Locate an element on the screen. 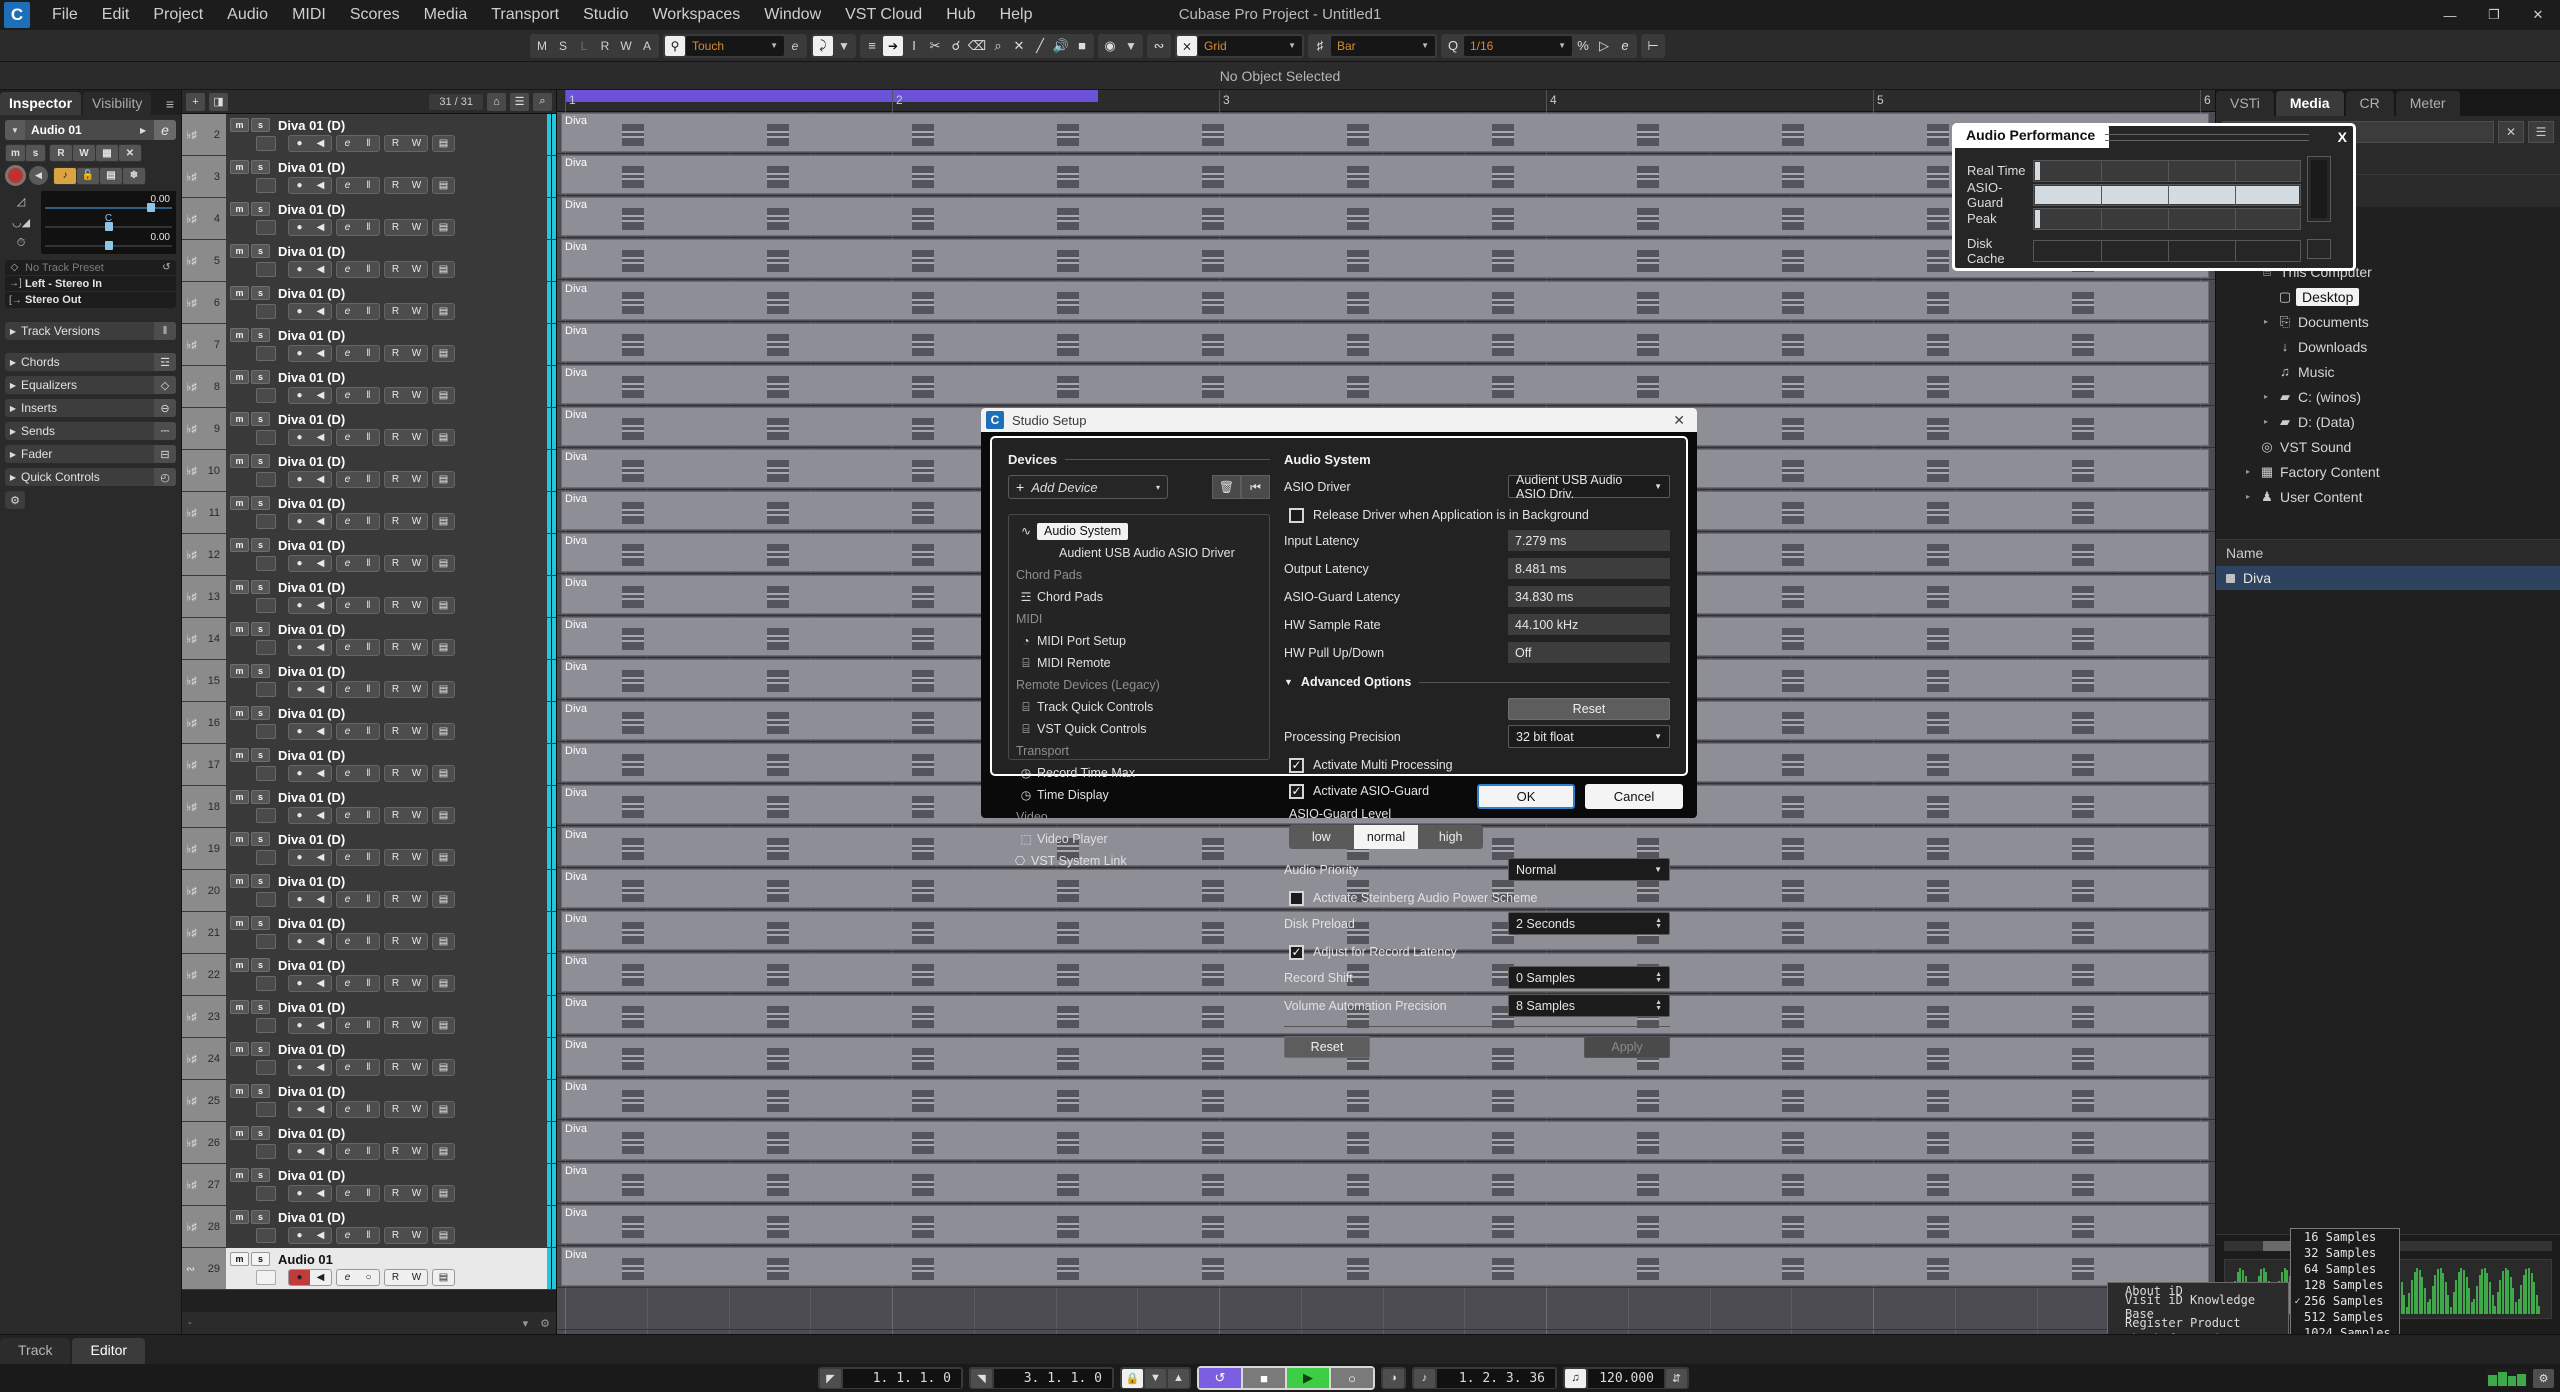  track-row: ♭♯ 9 m s Diva 01 (D) ● ◀ e ‖ R W ▤ is located at coordinates (369, 429).